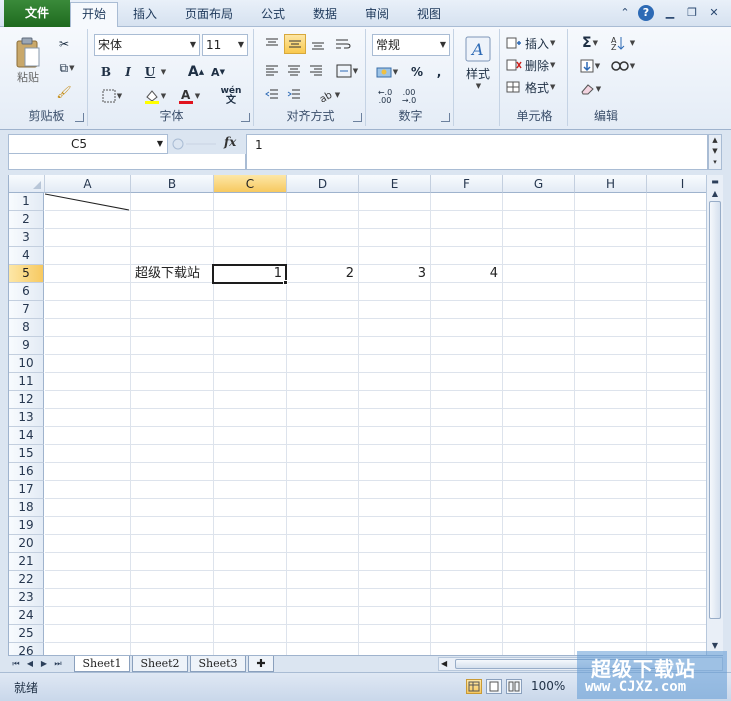 This screenshot has height=701, width=731. I want to click on help-icon: ?, so click(646, 13).